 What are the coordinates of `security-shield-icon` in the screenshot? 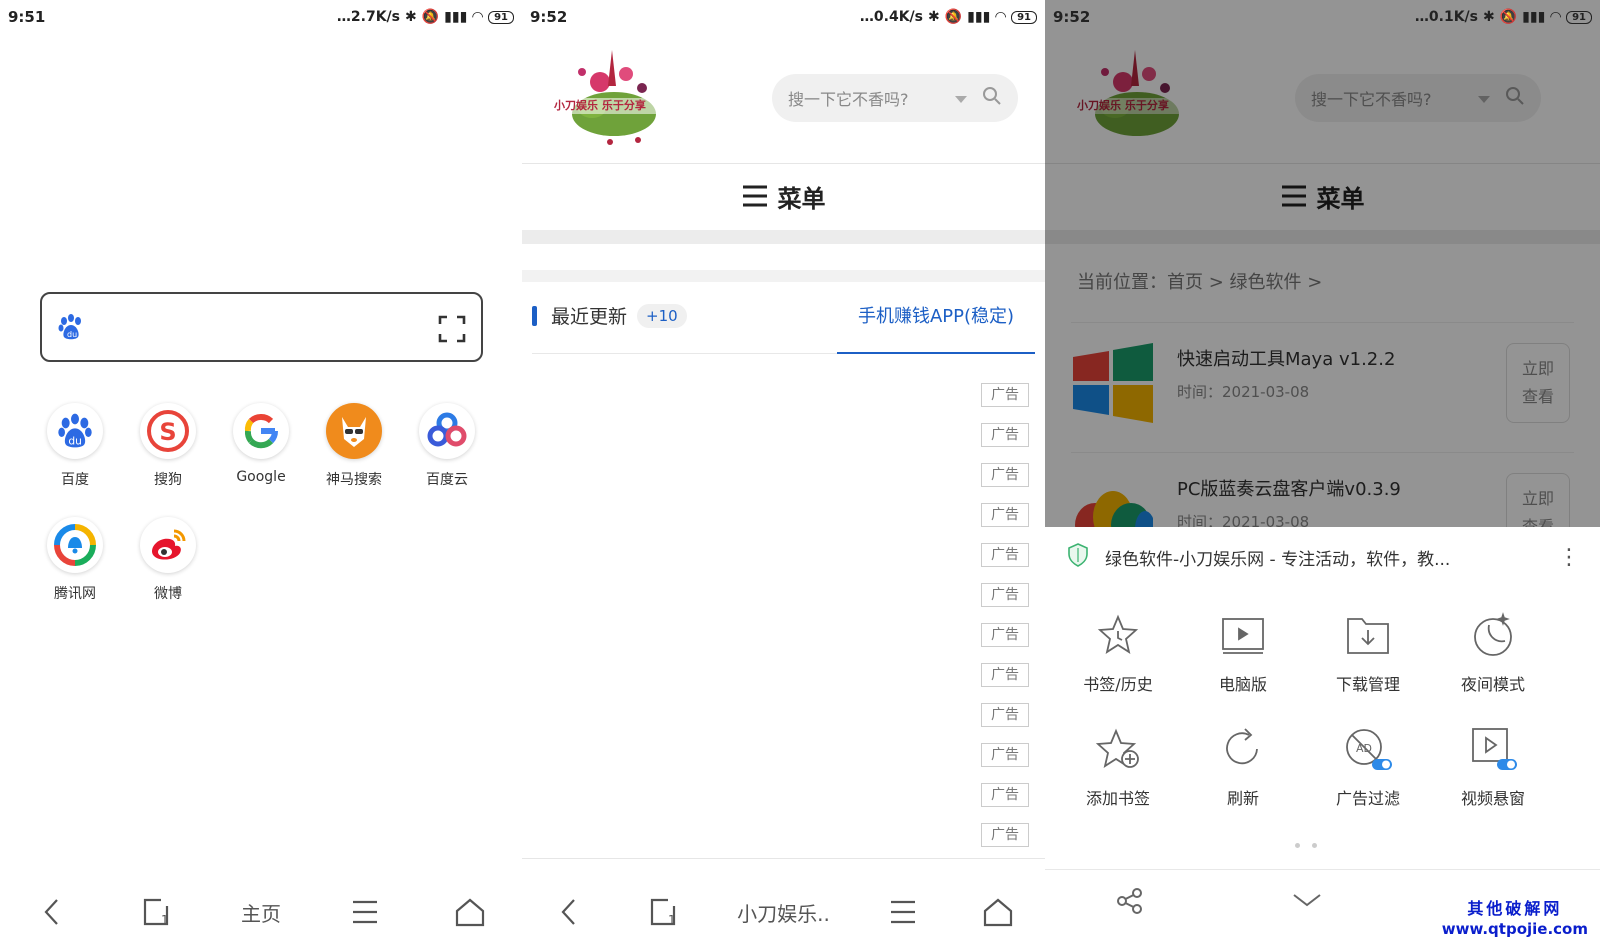 It's located at (1078, 557).